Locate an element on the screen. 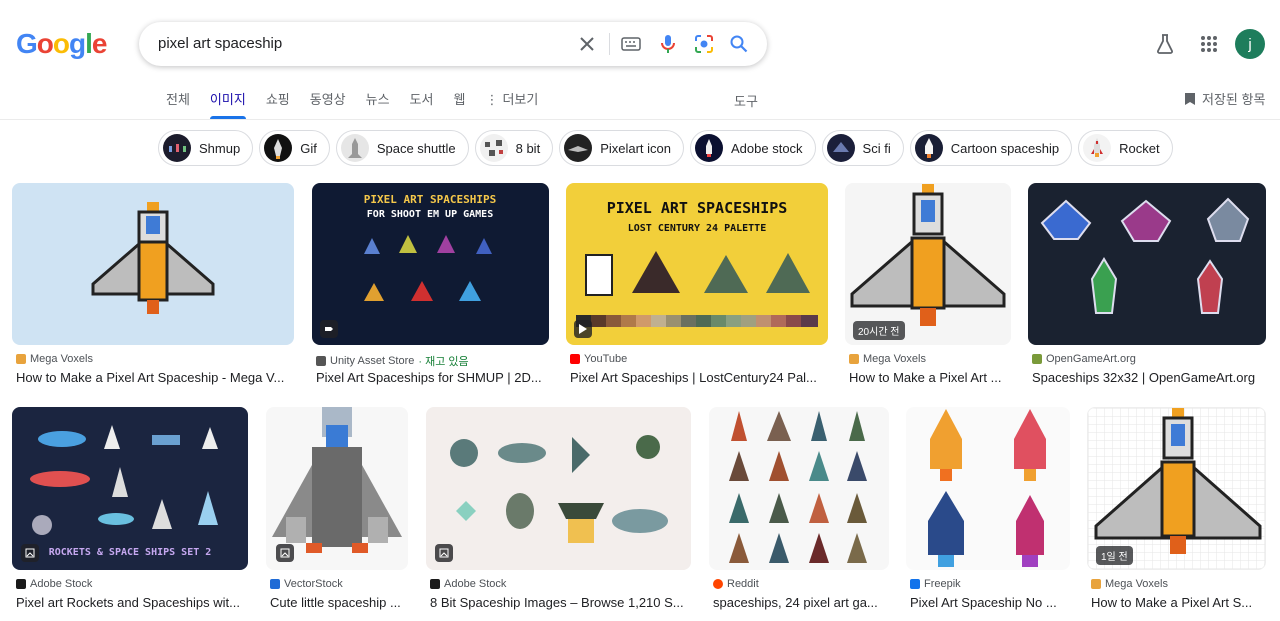  source-name: OpenGameArt.org is located at coordinates (1091, 359).